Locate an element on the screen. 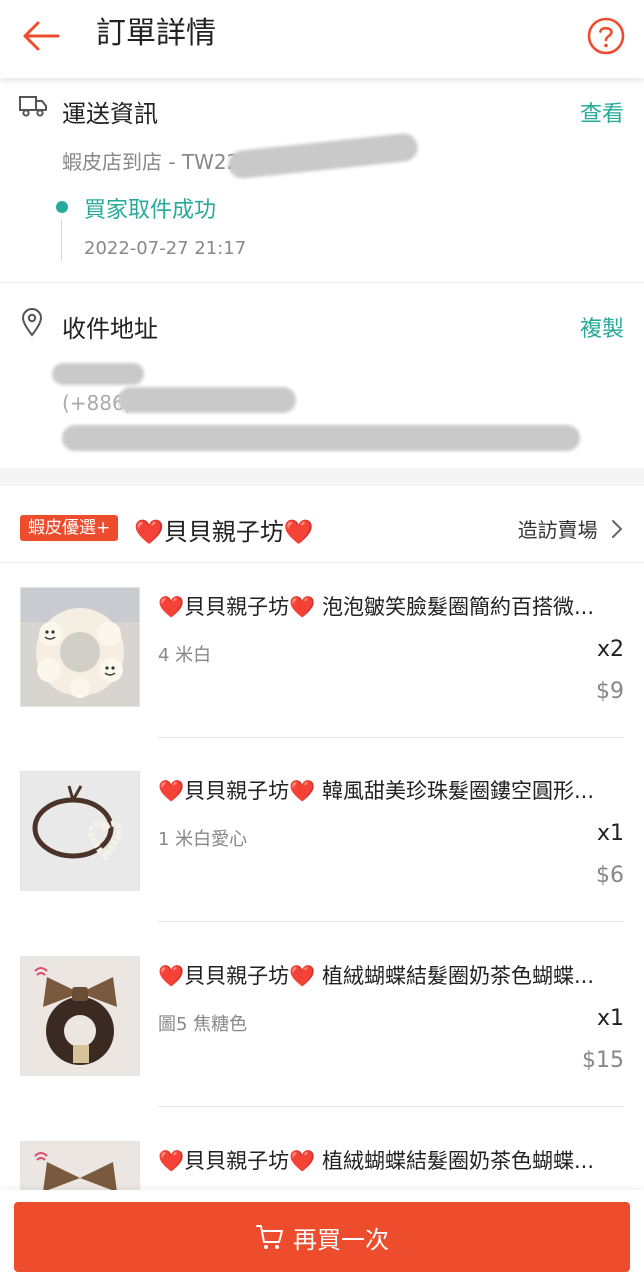 Image resolution: width=644 pixels, height=1280 pixels. cart-icon is located at coordinates (269, 1237).